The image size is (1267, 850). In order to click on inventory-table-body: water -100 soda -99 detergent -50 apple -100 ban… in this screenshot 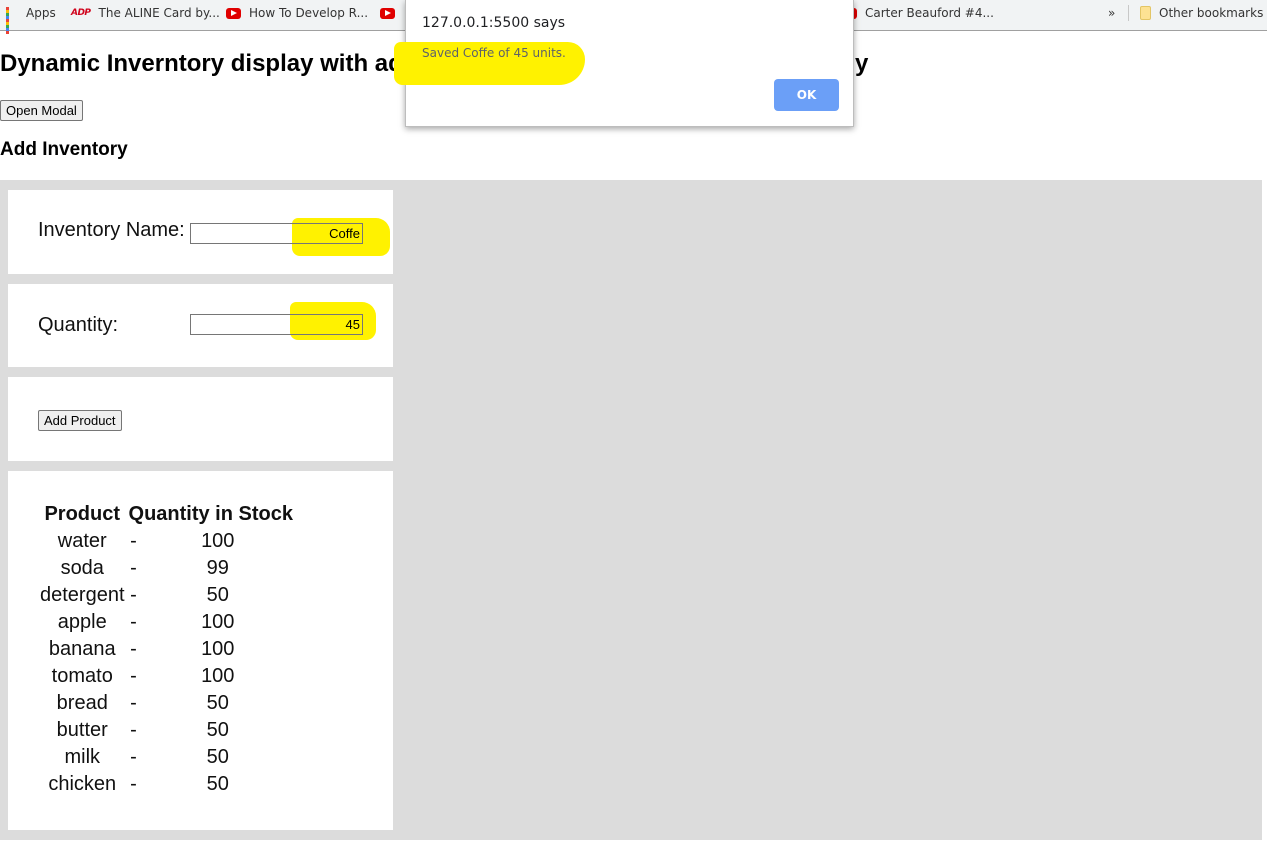, I will do `click(166, 663)`.